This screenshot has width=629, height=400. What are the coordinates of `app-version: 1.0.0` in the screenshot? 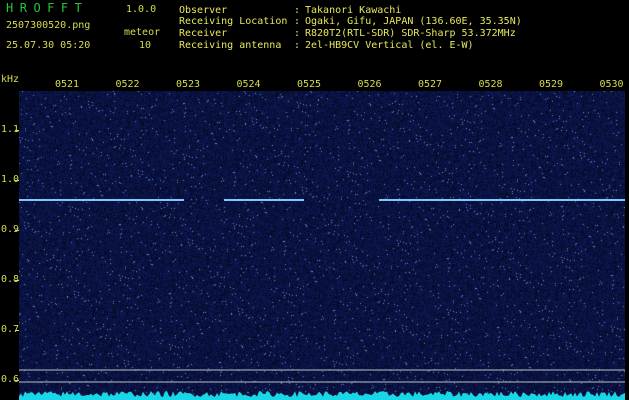 It's located at (141, 9).